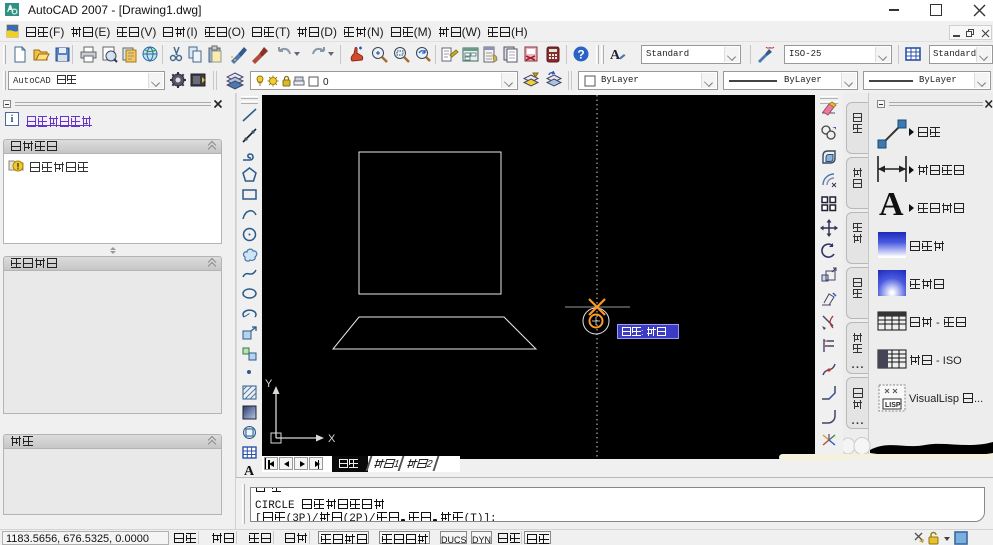 This screenshot has height=545, width=993. Describe the element at coordinates (893, 405) in the screenshot. I see `svg-text: LISP` at that location.